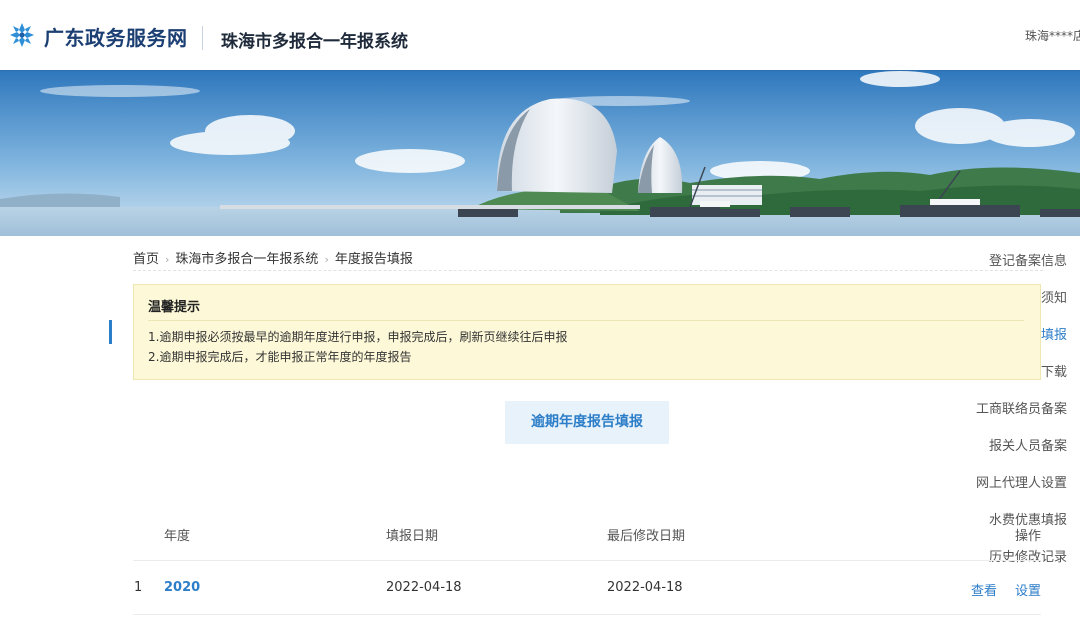 This screenshot has height=618, width=1080. I want to click on breadcrumb-current: 年度报告填报, so click(373, 259).